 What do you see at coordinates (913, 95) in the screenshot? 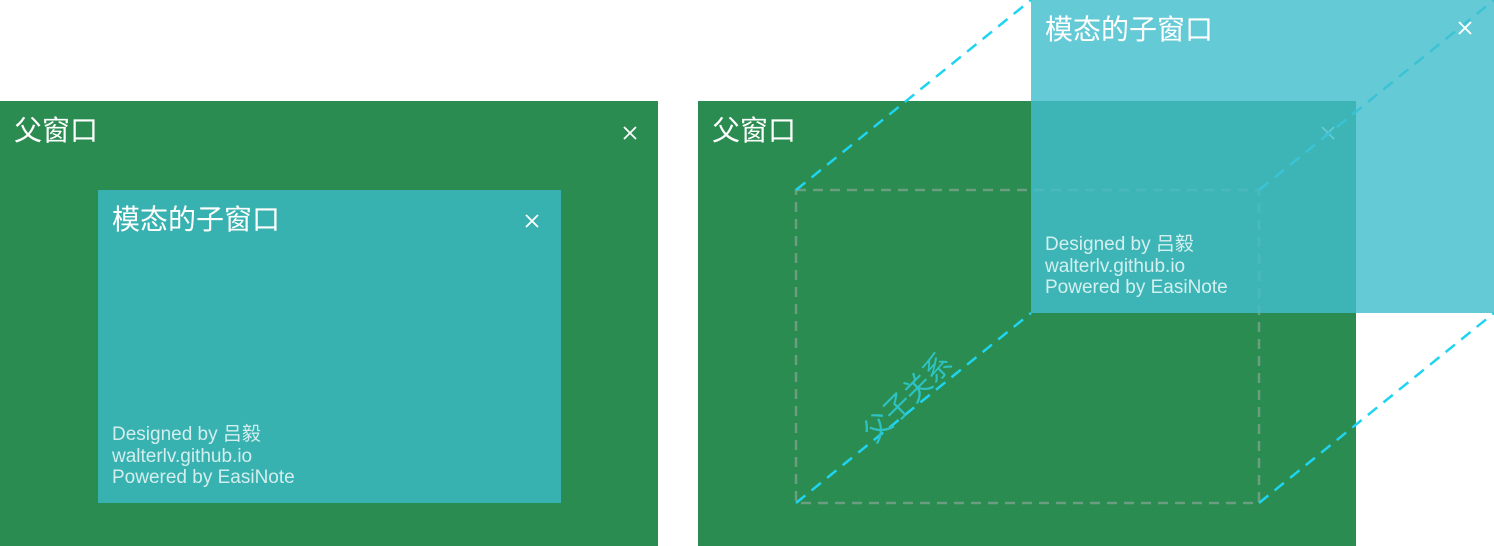
I see `connector-line-top-left` at bounding box center [913, 95].